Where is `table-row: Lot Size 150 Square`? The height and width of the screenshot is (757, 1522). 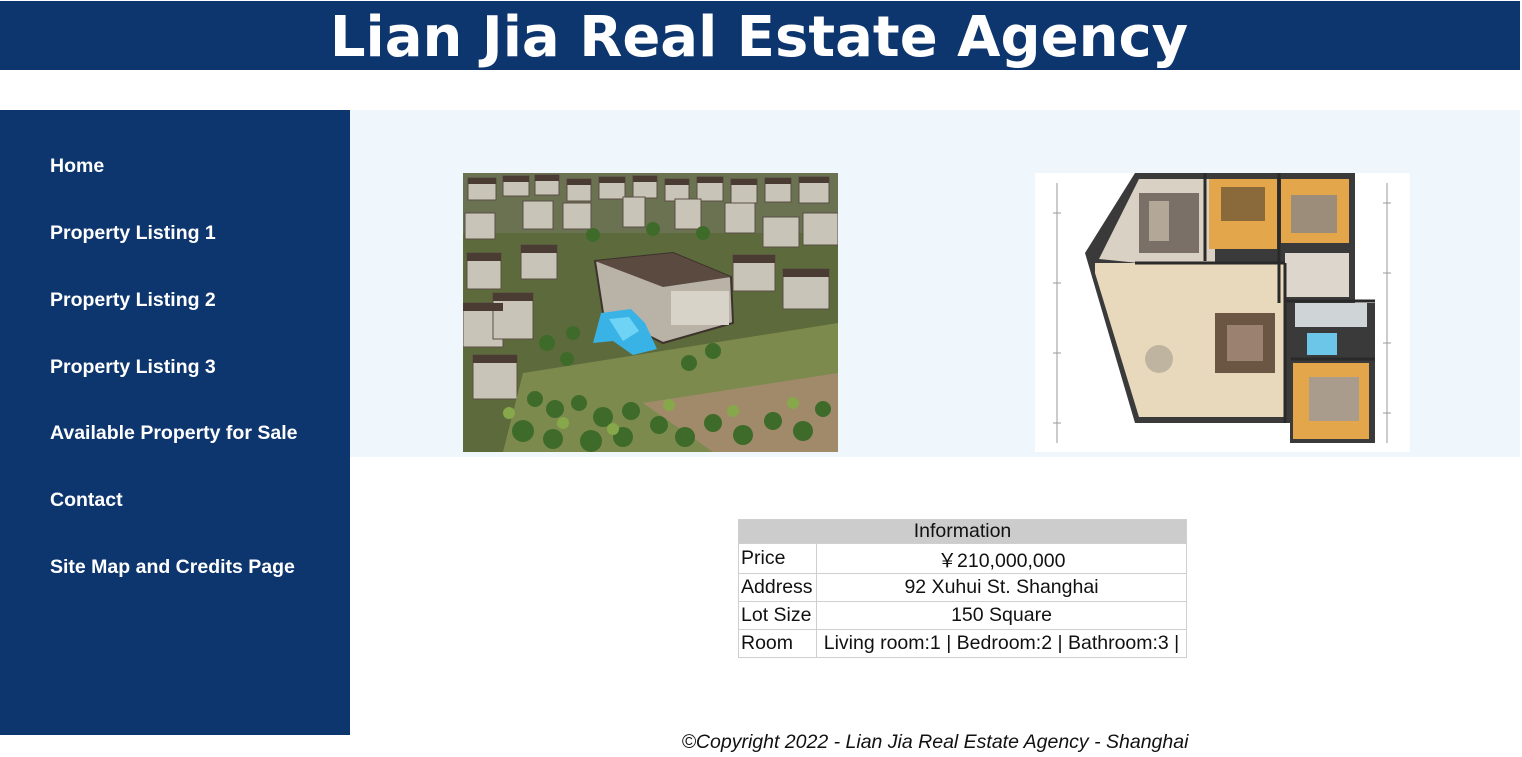 table-row: Lot Size 150 Square is located at coordinates (962, 615).